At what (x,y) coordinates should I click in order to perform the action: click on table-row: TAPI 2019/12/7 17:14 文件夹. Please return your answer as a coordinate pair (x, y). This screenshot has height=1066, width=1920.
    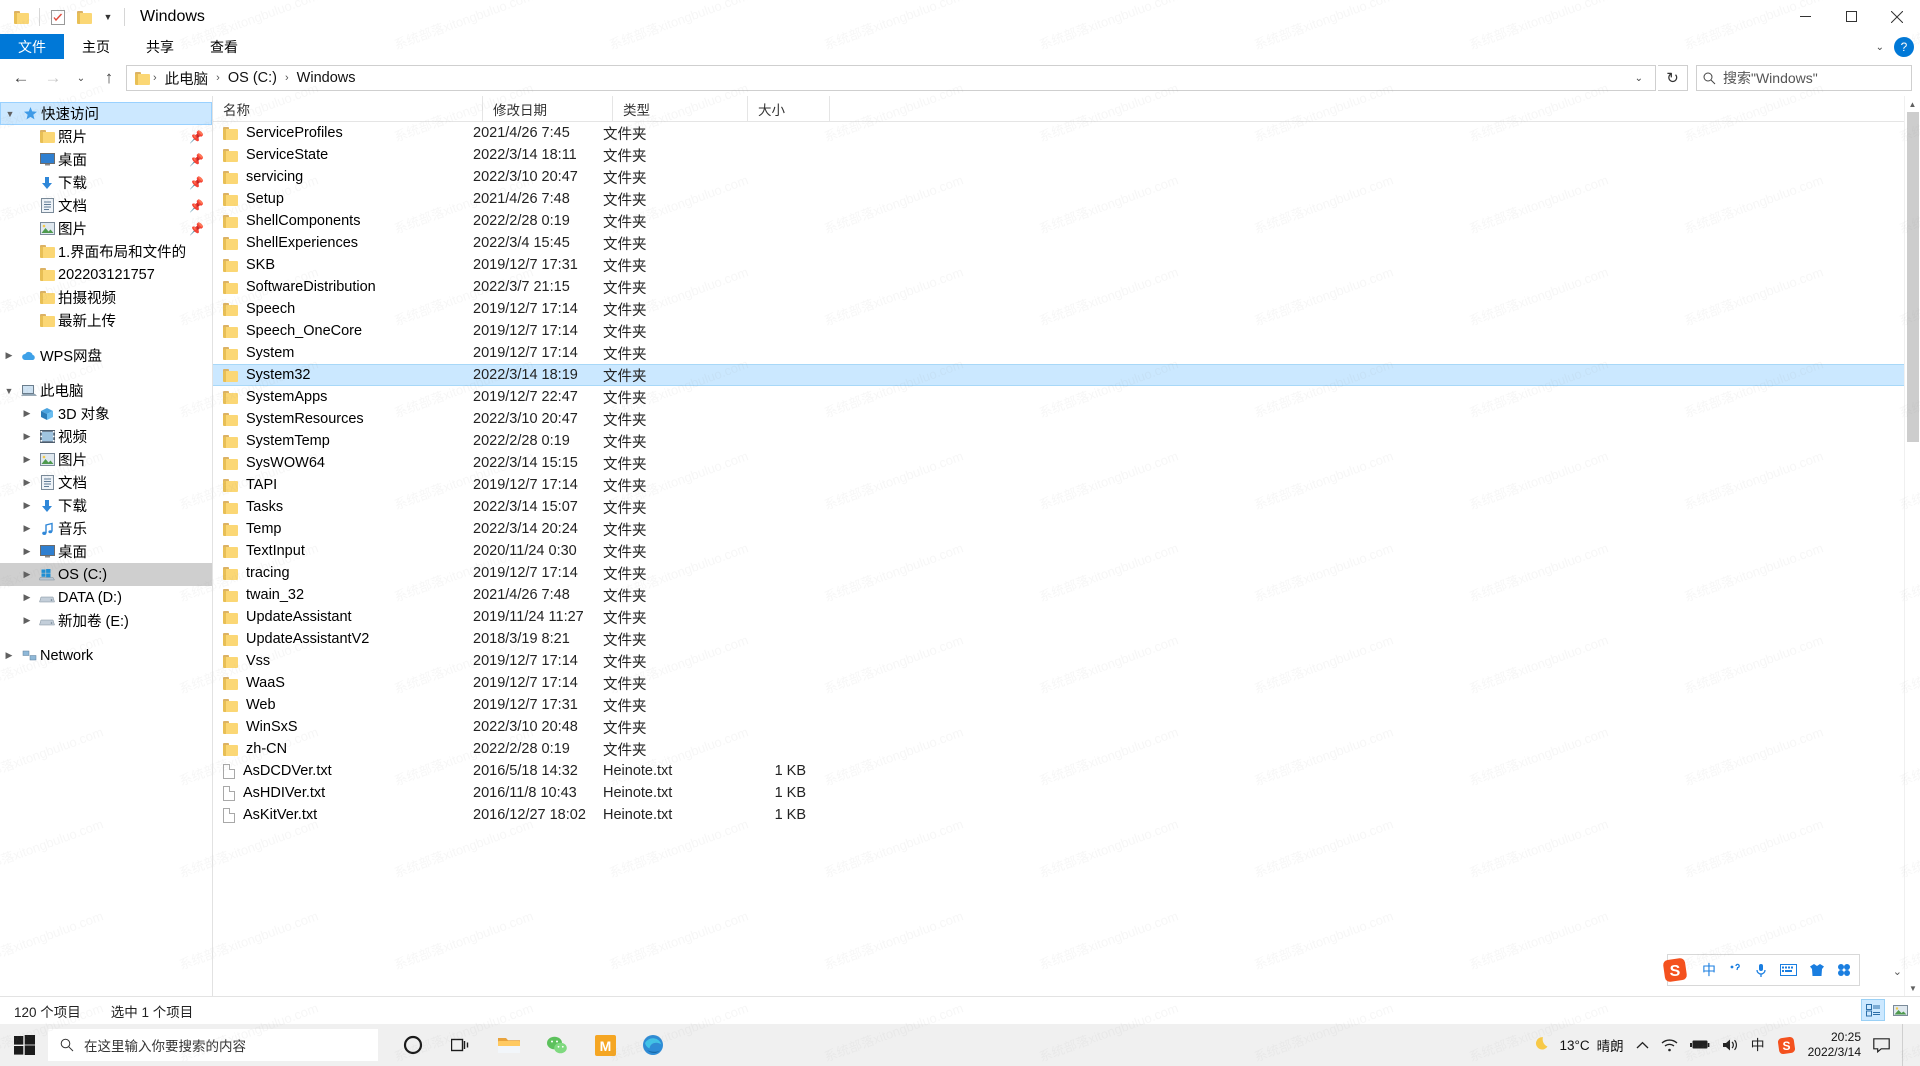
    Looking at the image, I should click on (1066, 485).